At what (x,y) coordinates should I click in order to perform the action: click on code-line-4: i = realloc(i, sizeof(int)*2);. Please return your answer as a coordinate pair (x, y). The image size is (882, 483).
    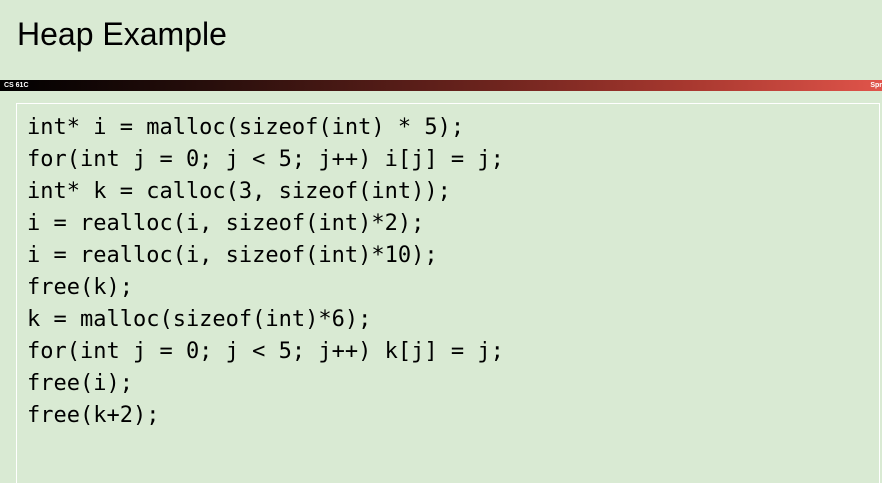
    Looking at the image, I should click on (226, 223).